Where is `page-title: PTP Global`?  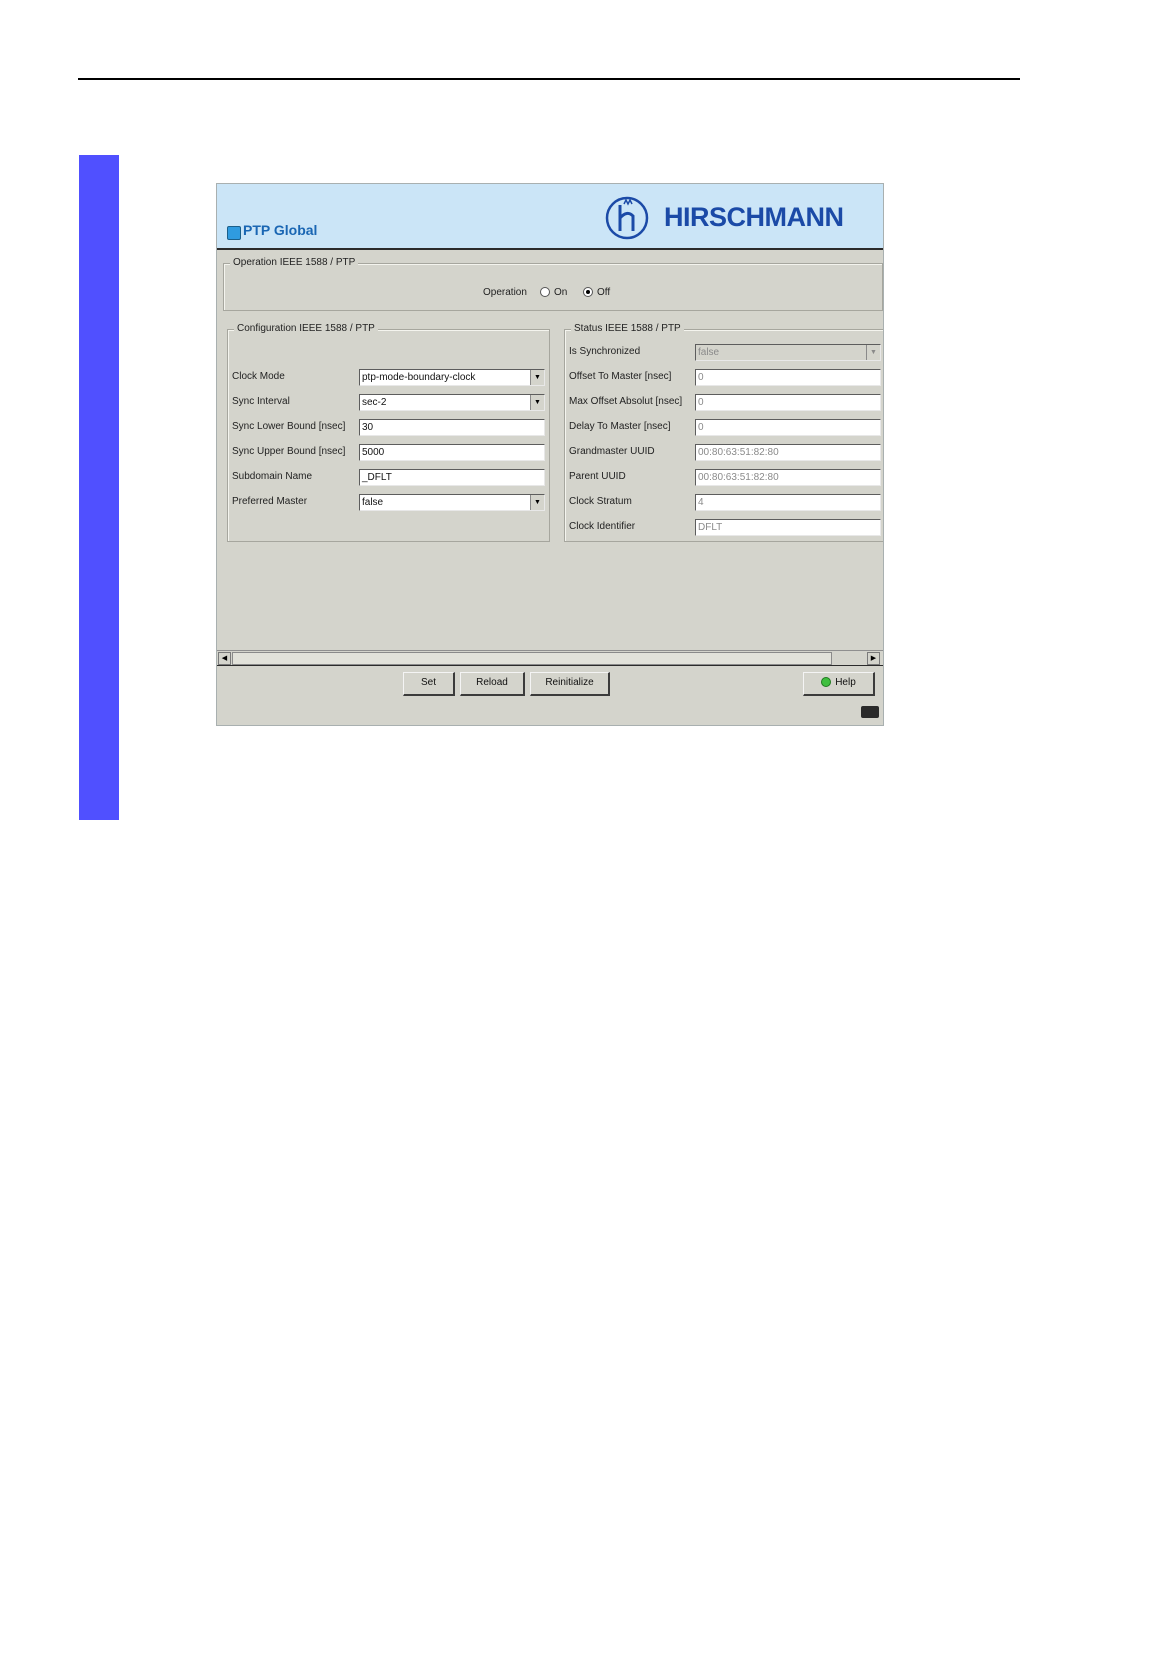
page-title: PTP Global is located at coordinates (280, 230).